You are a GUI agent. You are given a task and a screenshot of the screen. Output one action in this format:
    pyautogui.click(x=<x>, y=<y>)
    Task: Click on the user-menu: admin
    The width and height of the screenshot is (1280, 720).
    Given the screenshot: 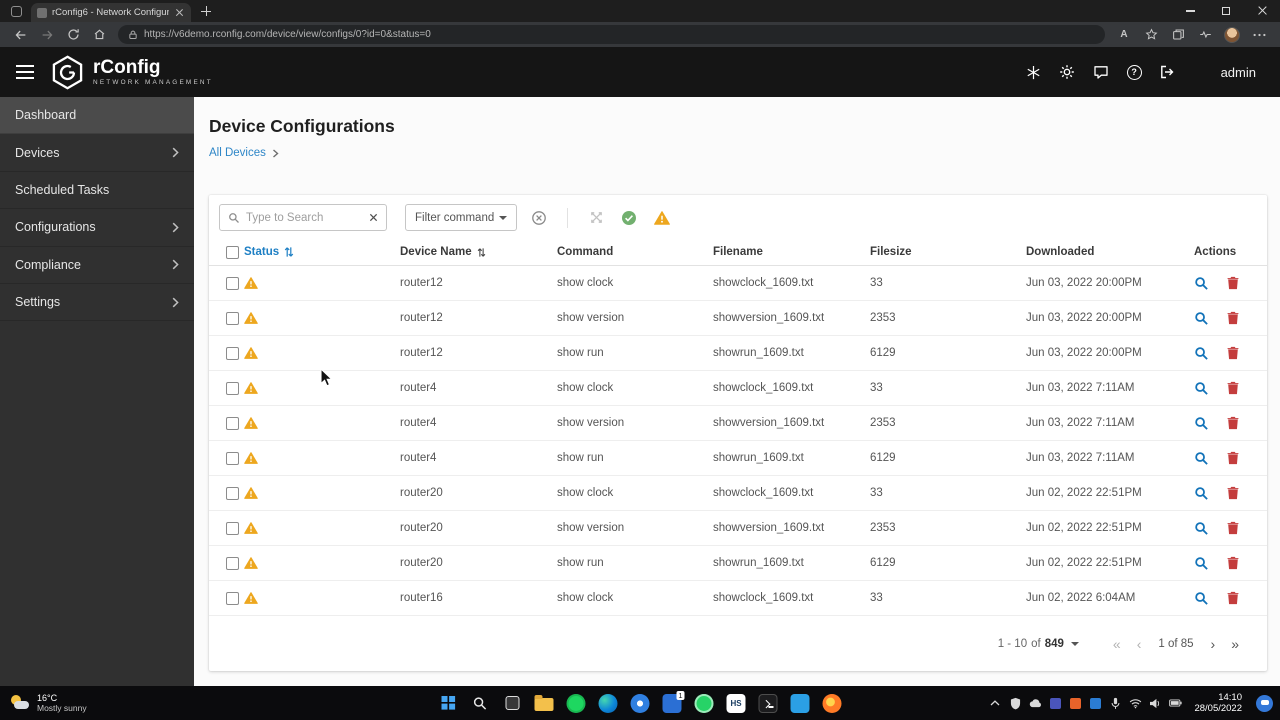 What is the action you would take?
    pyautogui.click(x=1238, y=72)
    